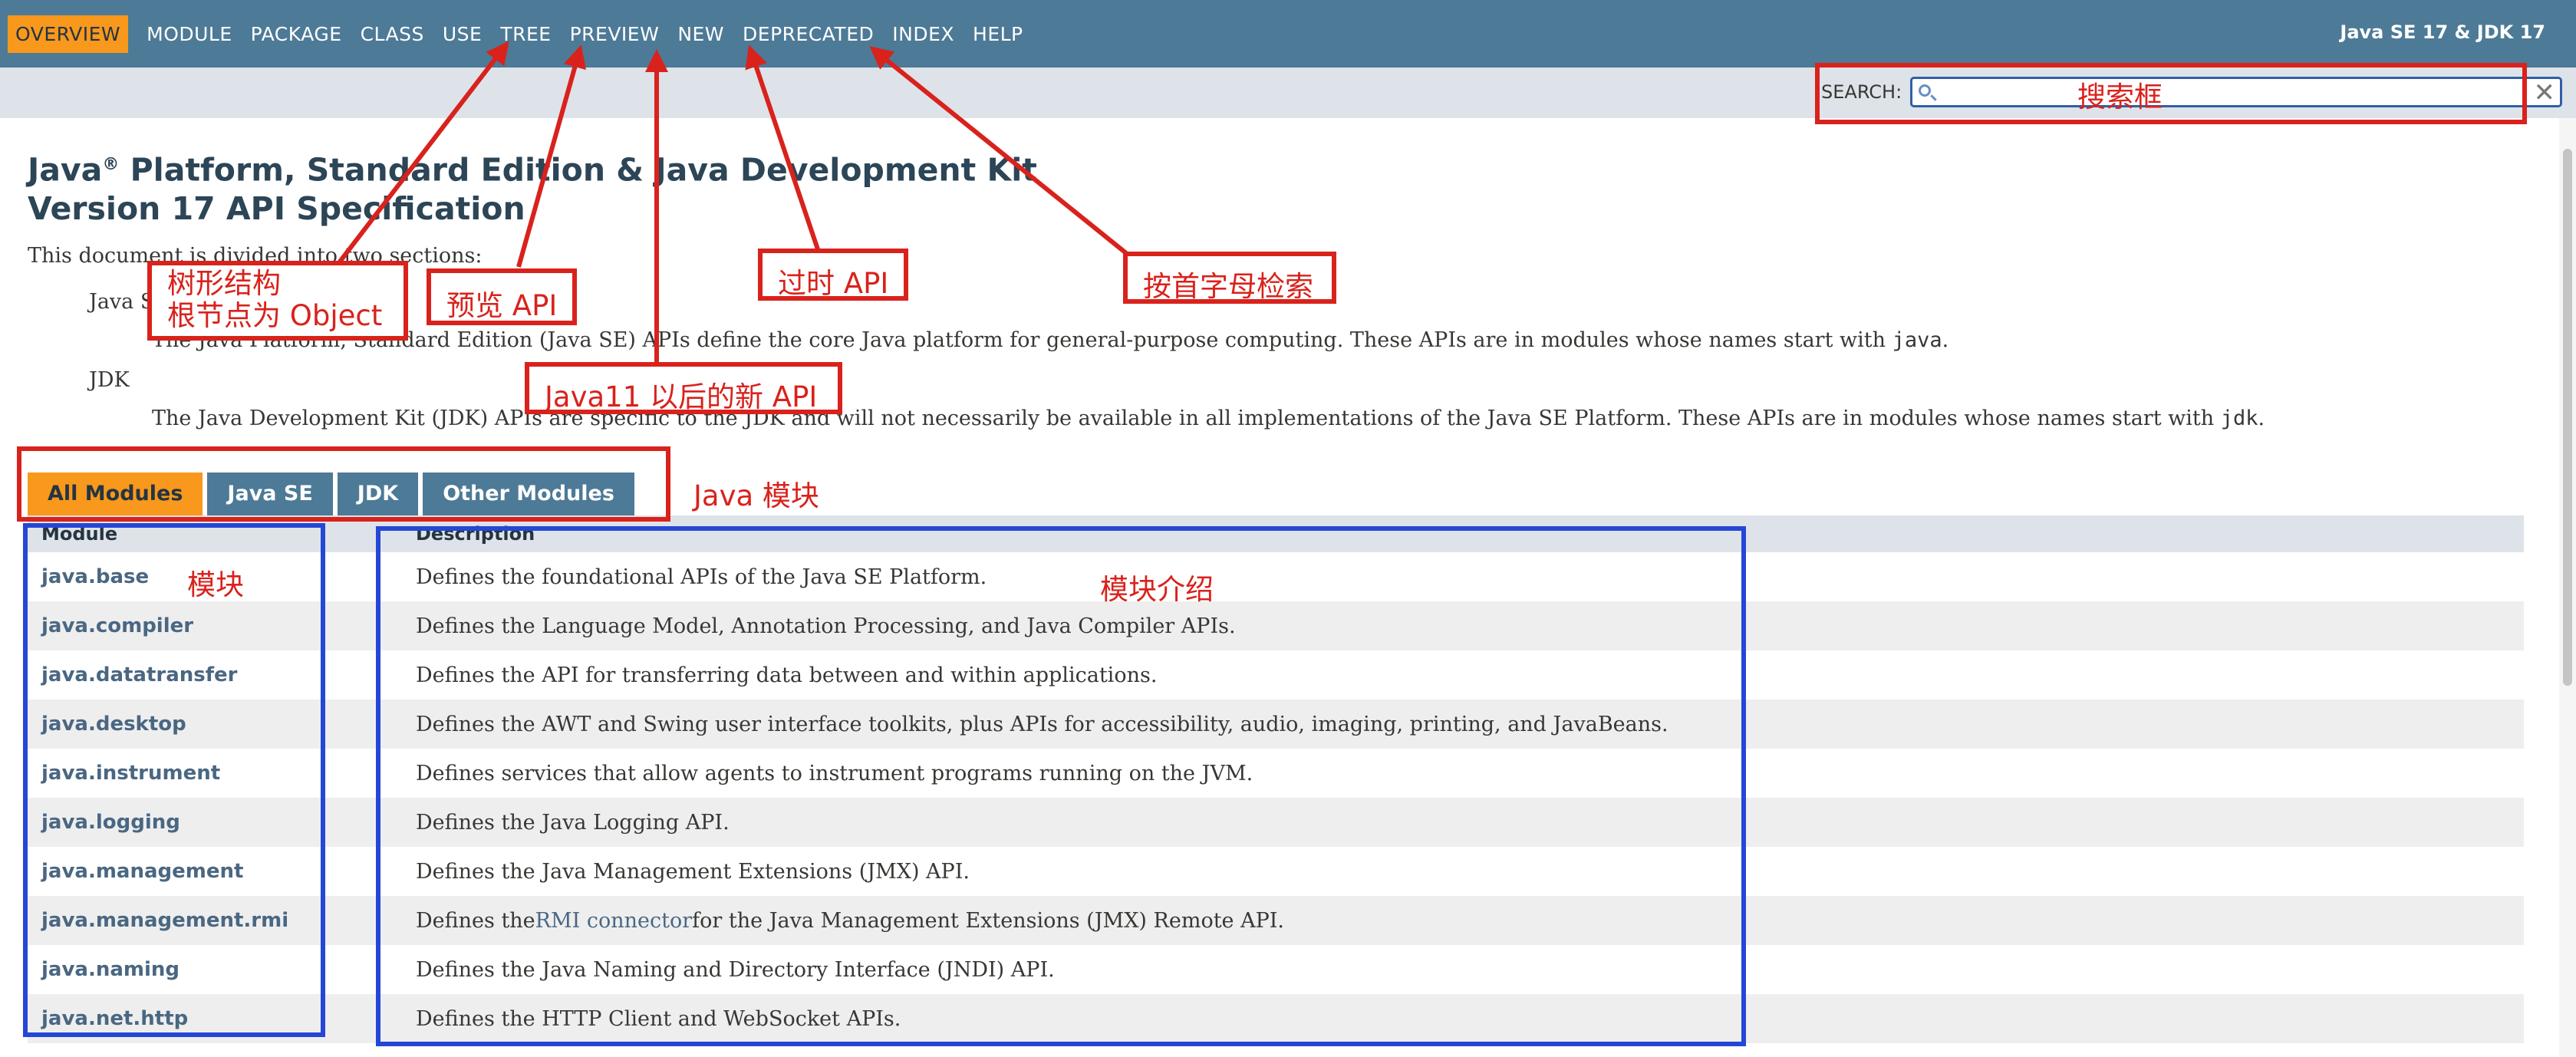 The width and height of the screenshot is (2576, 1057). What do you see at coordinates (343, 484) in the screenshot?
I see `annotation-module-tabs-box` at bounding box center [343, 484].